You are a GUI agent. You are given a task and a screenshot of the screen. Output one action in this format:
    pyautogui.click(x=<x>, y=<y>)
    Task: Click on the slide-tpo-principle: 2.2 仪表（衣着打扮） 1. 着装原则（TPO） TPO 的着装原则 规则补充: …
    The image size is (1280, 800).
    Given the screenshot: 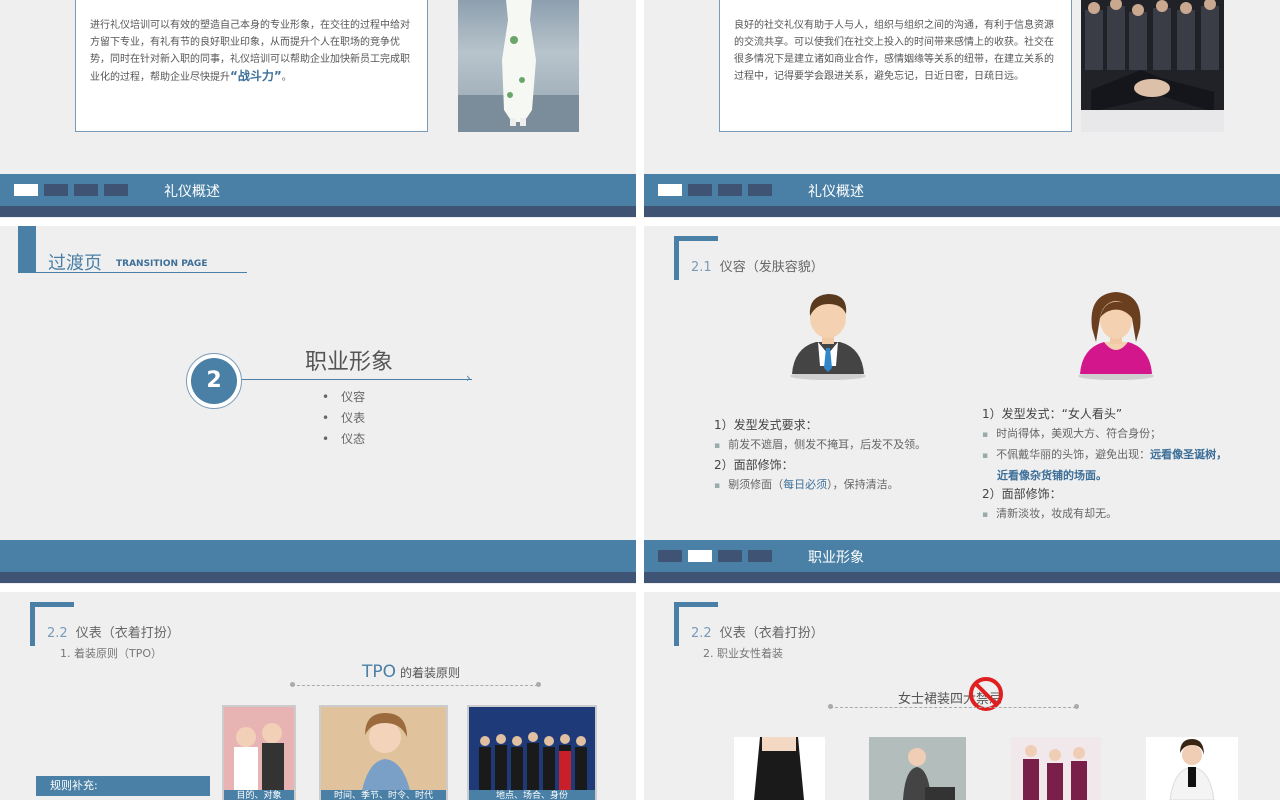 What is the action you would take?
    pyautogui.click(x=318, y=696)
    